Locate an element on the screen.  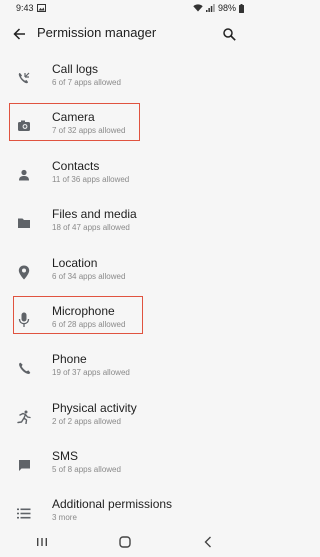
item-label: Files and media is located at coordinates (94, 214).